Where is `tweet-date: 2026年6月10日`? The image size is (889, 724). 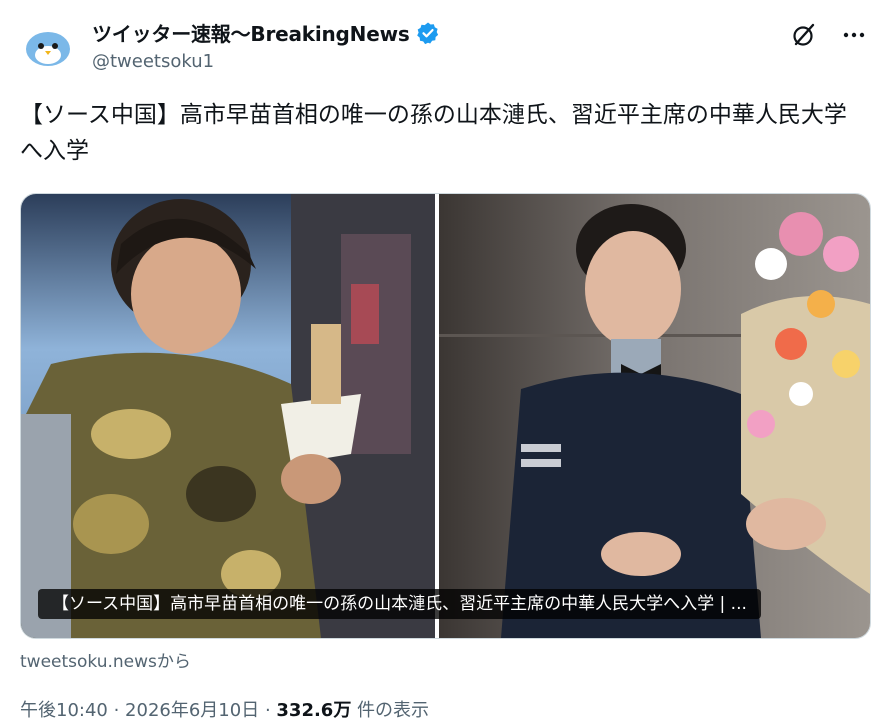 tweet-date: 2026年6月10日 is located at coordinates (192, 710).